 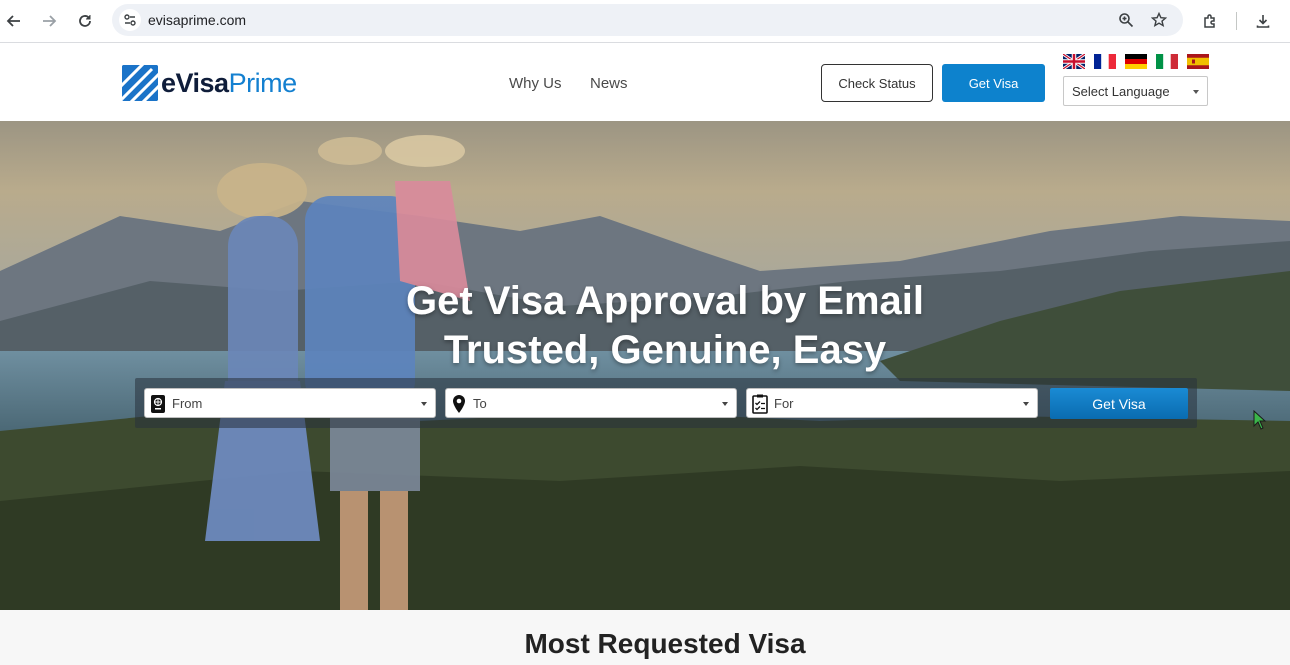 I want to click on search-get-visa-button: Get Visa, so click(x=1119, y=403).